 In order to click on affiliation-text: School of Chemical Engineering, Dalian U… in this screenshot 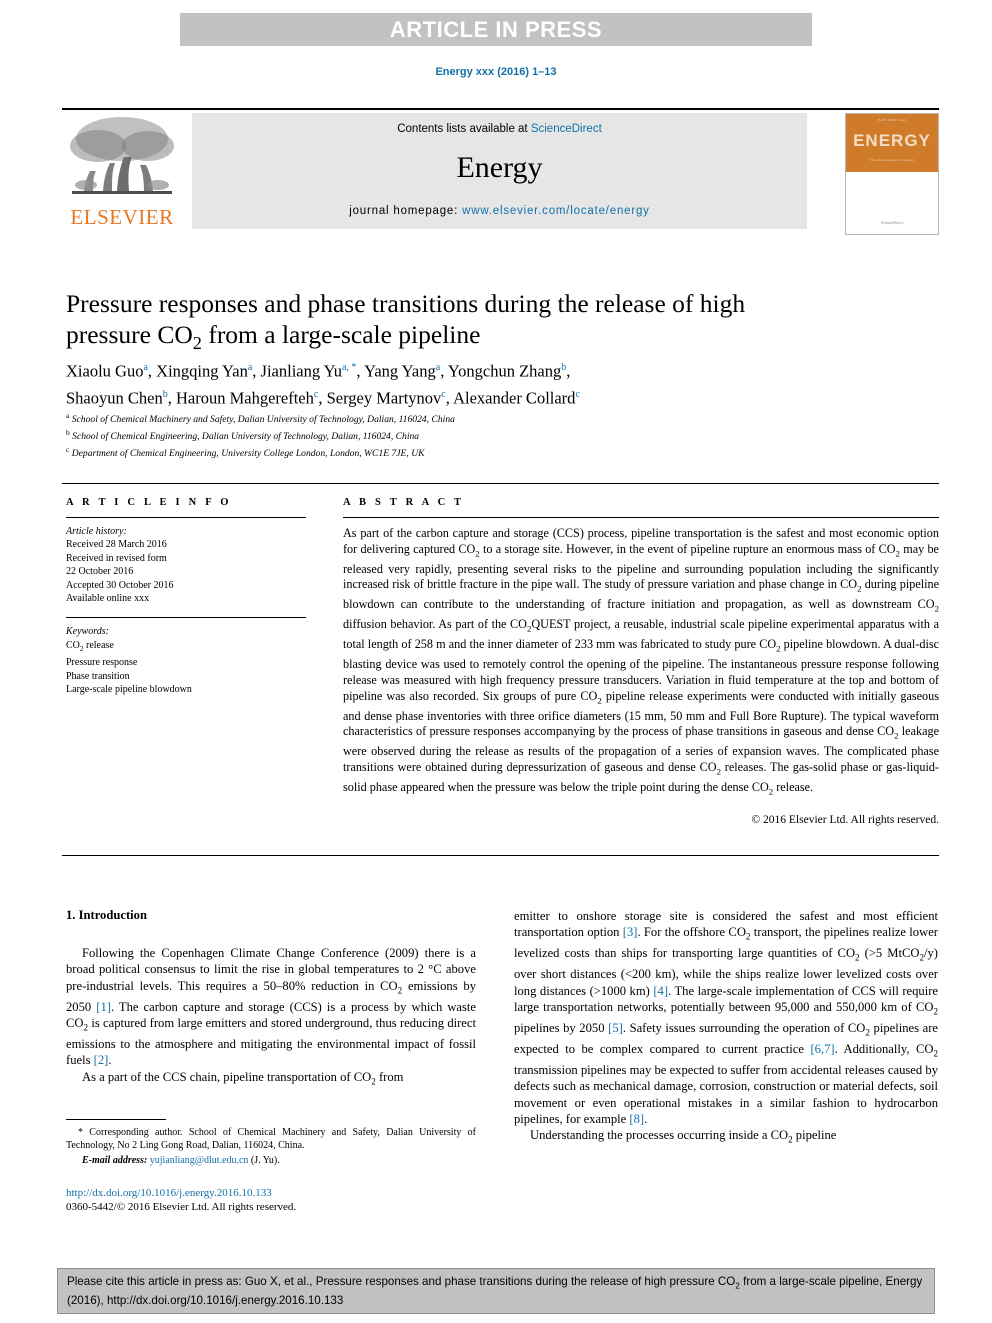, I will do `click(246, 436)`.